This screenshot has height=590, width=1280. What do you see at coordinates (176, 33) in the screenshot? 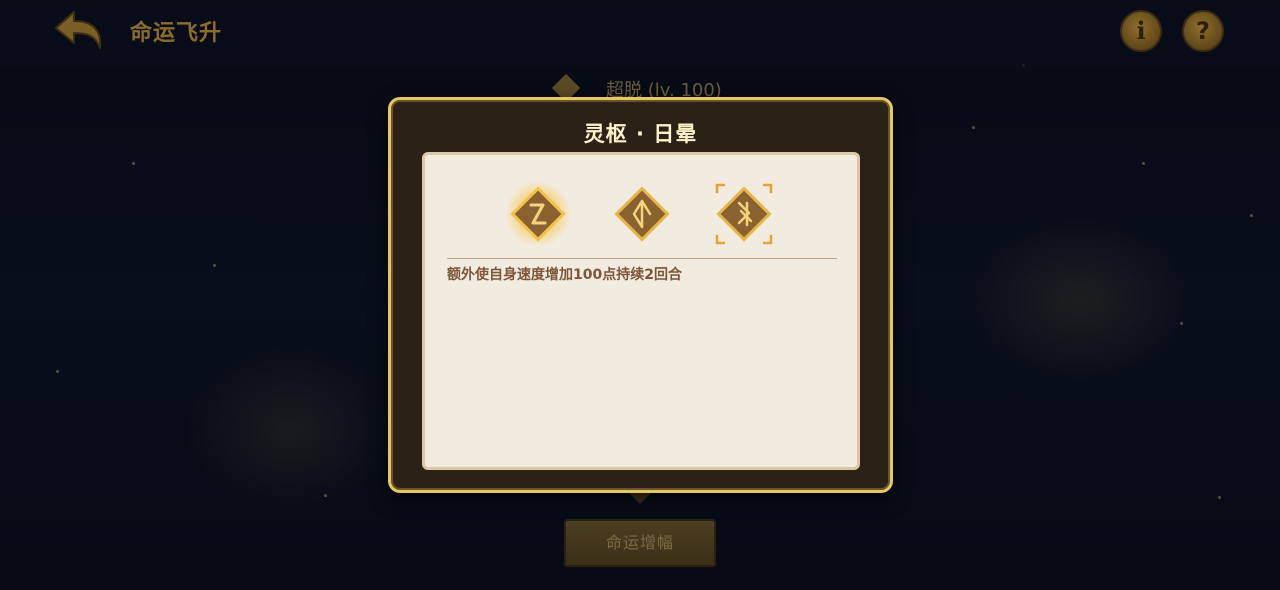
I see `page-title: 命运飞升` at bounding box center [176, 33].